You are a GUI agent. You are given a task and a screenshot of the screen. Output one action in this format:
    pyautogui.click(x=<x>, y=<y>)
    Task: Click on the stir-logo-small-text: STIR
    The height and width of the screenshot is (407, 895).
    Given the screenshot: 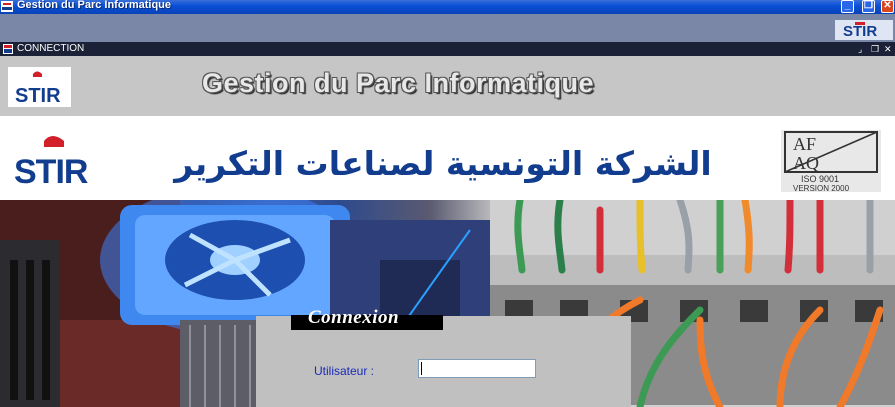 What is the action you would take?
    pyautogui.click(x=860, y=31)
    